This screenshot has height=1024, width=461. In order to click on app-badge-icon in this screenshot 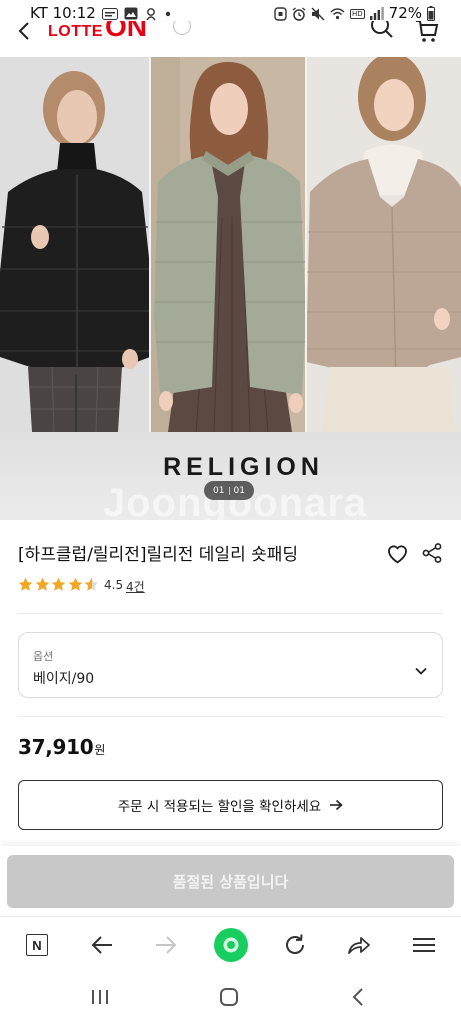, I will do `click(151, 14)`.